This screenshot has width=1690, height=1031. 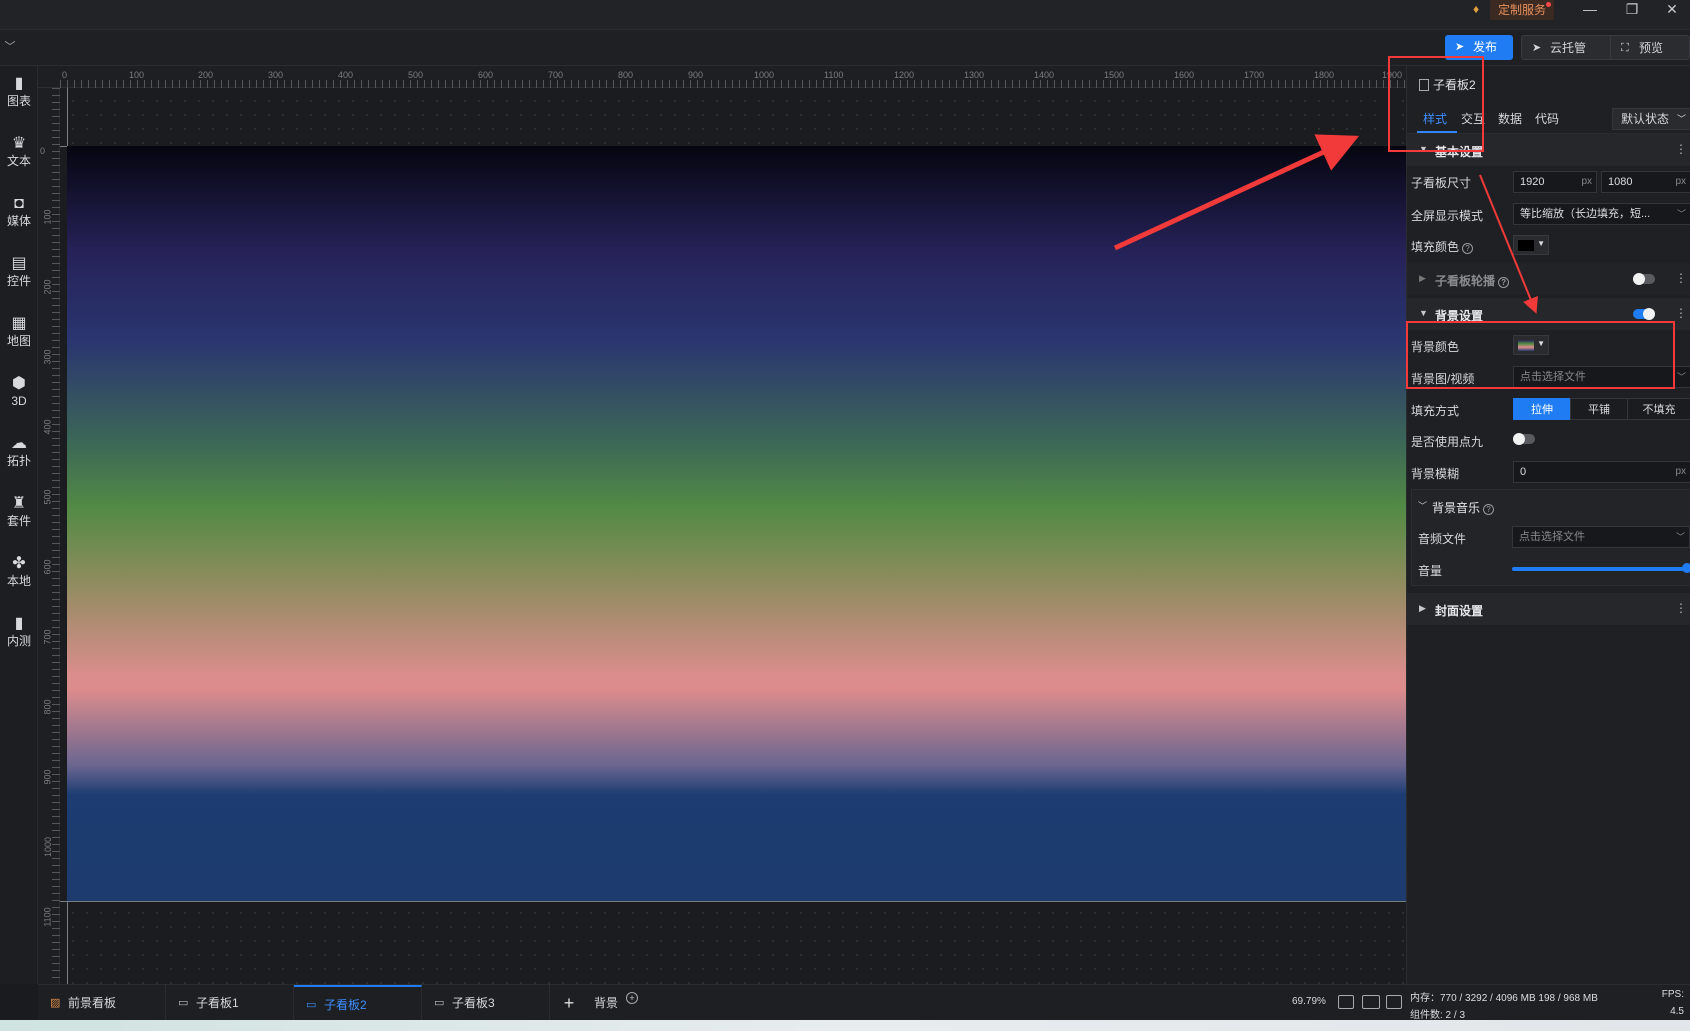 I want to click on fill-color-picker: ▼, so click(x=1531, y=245).